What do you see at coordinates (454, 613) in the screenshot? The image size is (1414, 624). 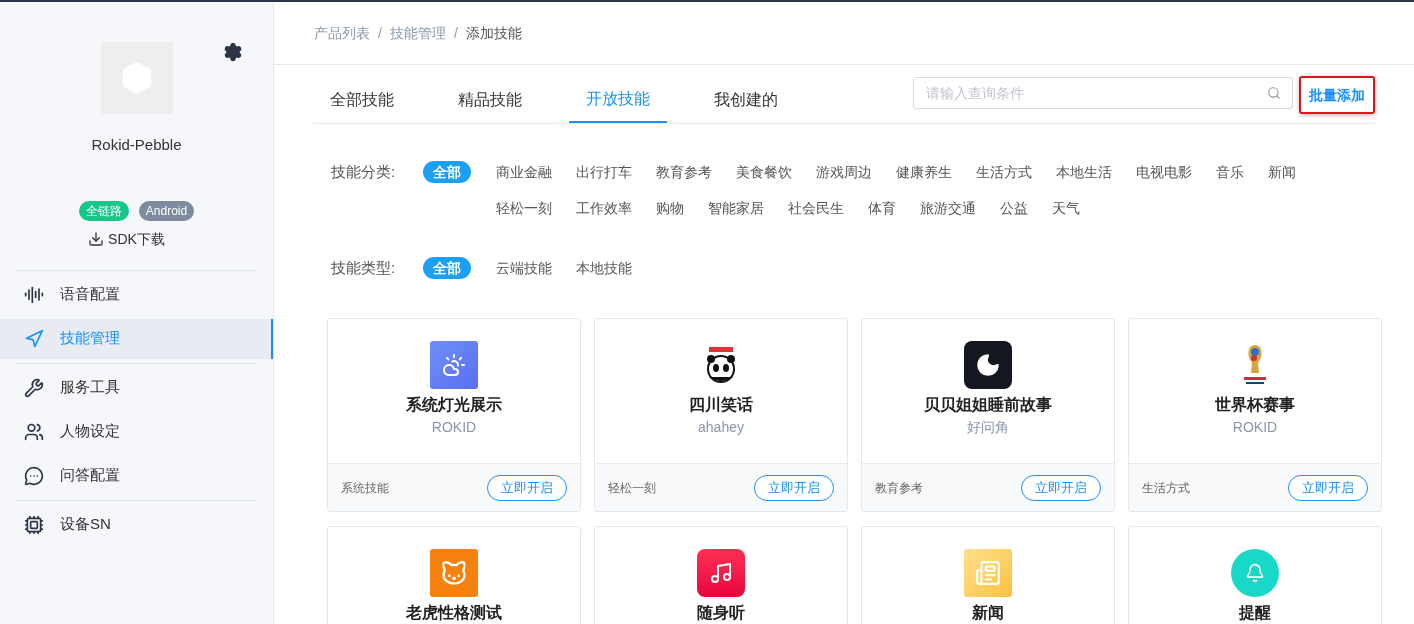 I see `skill-title: 老虎性格测试` at bounding box center [454, 613].